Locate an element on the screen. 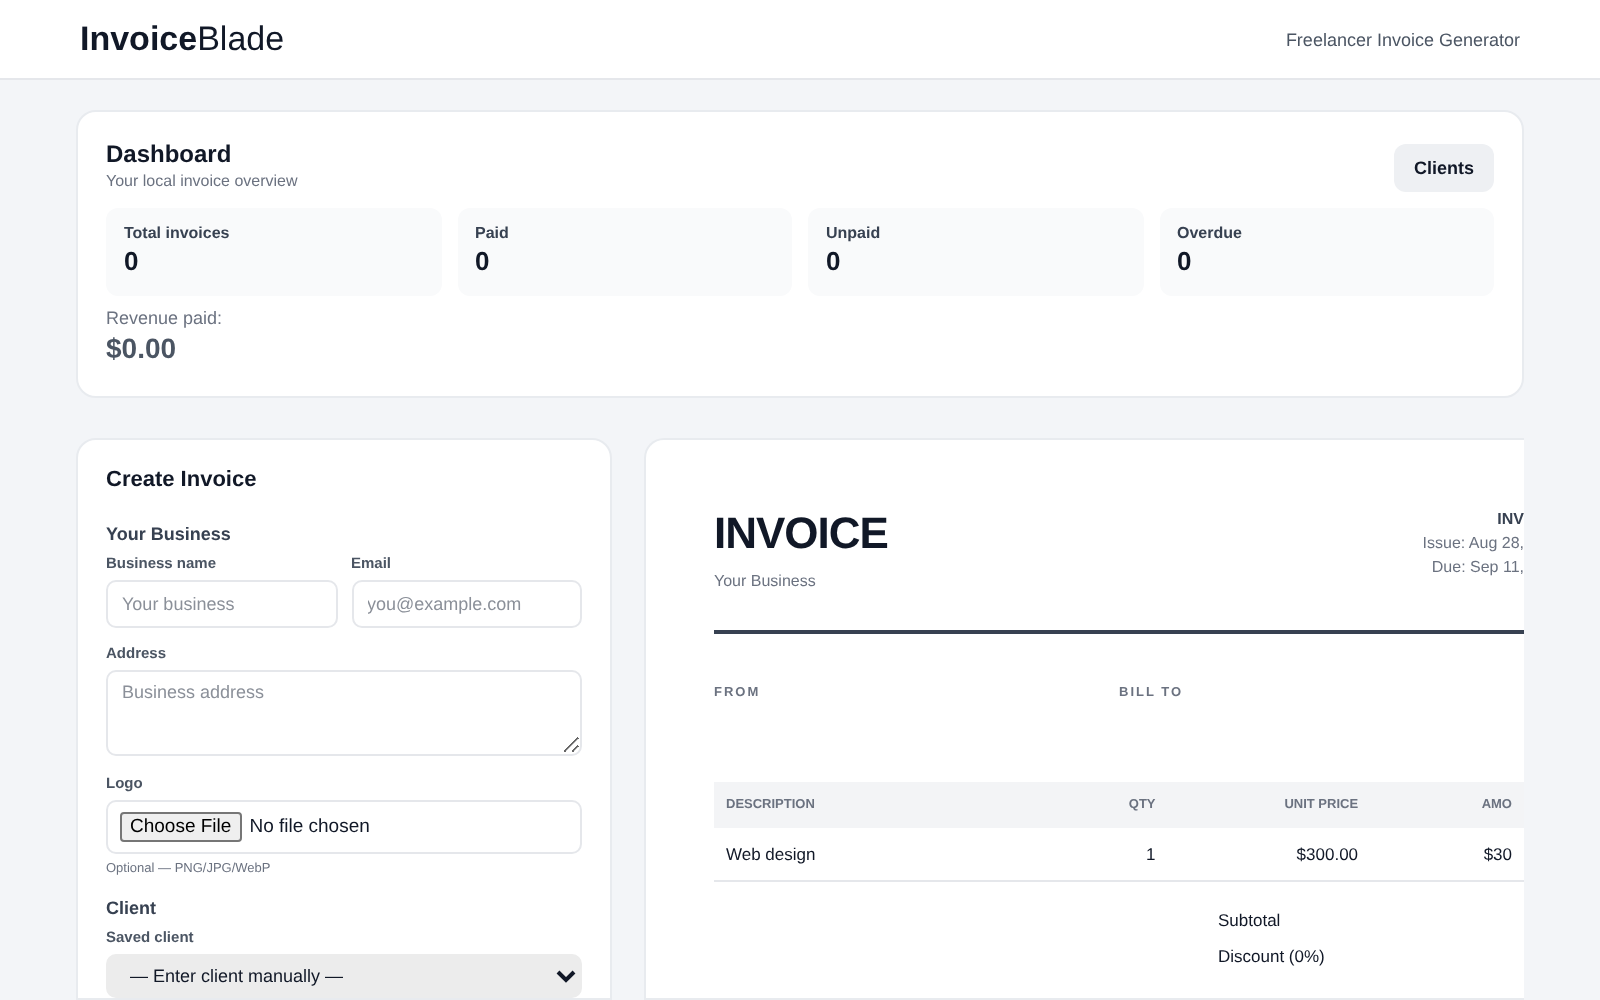 The width and height of the screenshot is (1600, 1000). total-label: Discount (0%) is located at coordinates (1272, 956).